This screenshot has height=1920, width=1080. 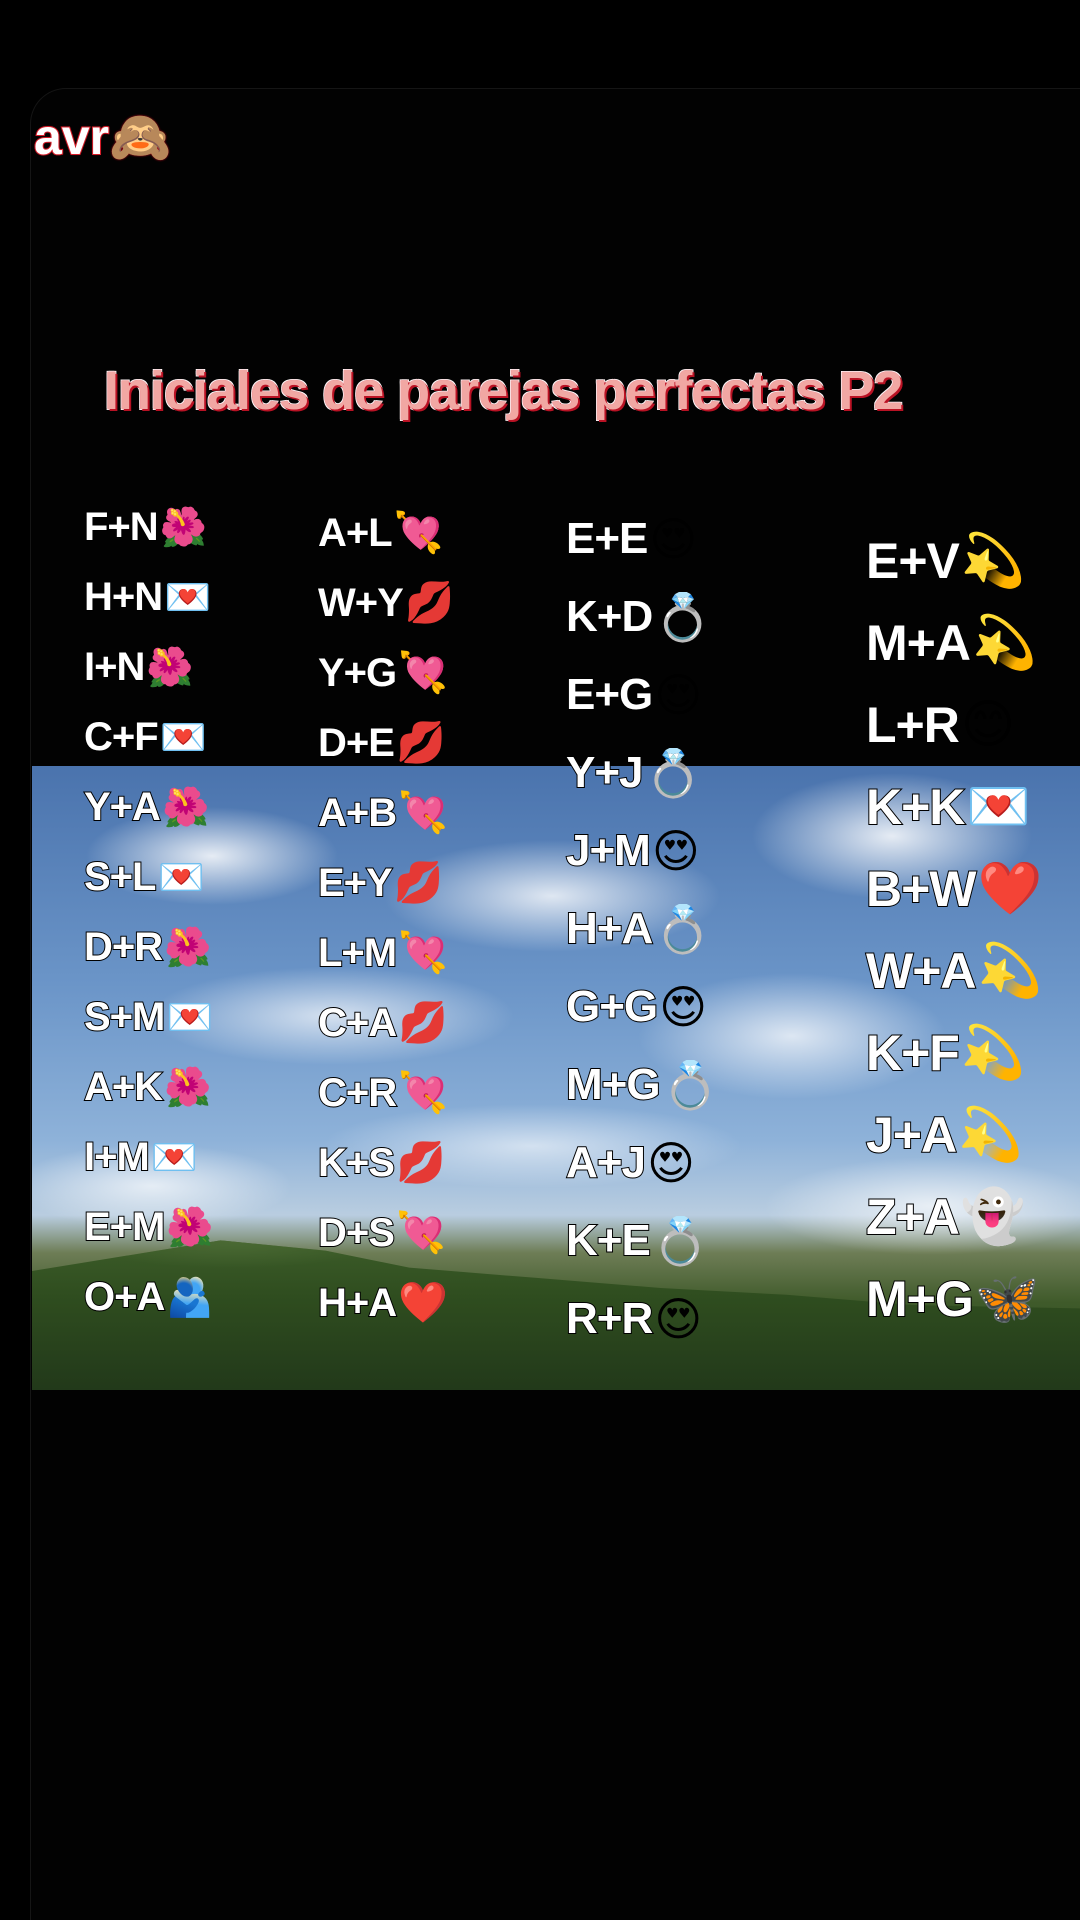 I want to click on initials-pair: I+M 💌, so click(x=148, y=1157).